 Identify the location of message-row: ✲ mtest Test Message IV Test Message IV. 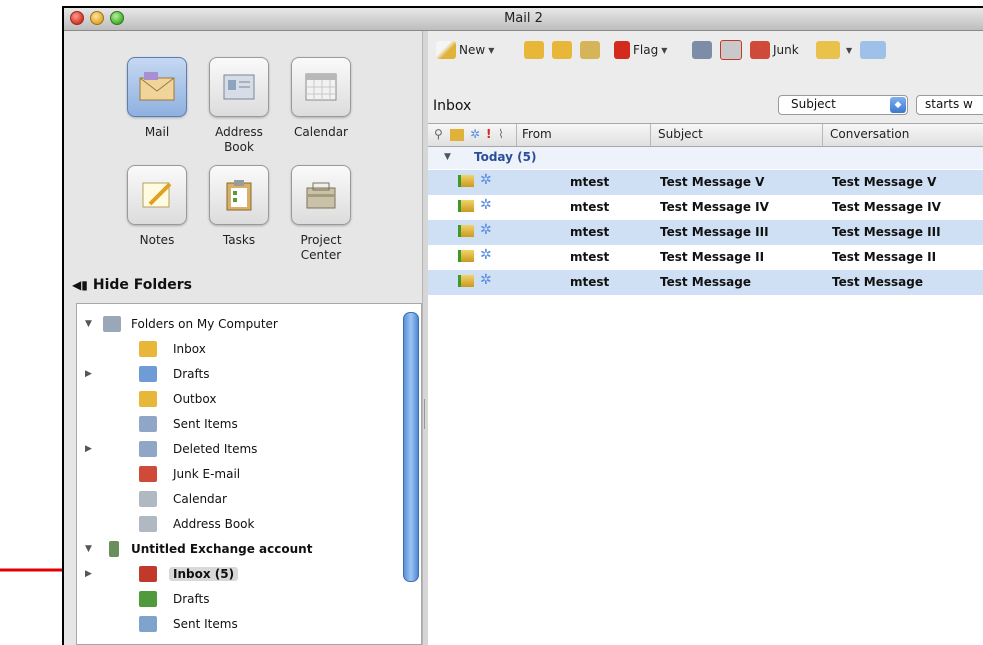
(705, 207).